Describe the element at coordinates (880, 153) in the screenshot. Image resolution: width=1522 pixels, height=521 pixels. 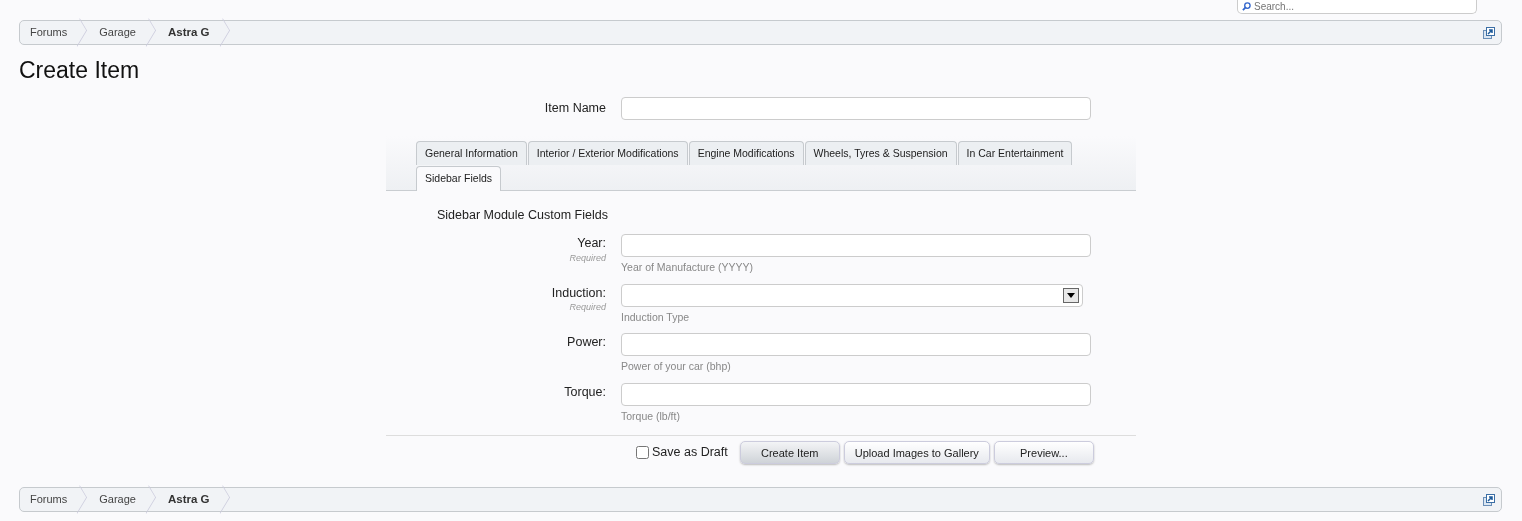
I see `tab: Wheels, Tyres & Suspension` at that location.